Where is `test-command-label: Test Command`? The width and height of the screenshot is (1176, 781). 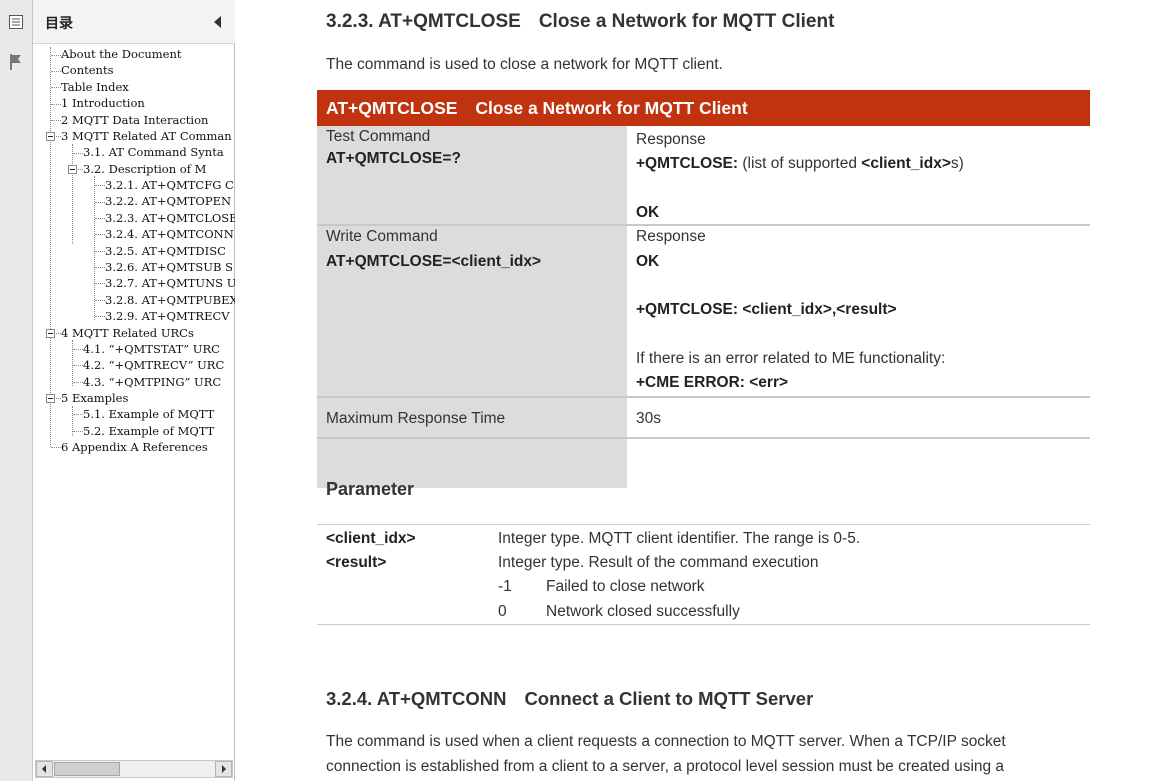 test-command-label: Test Command is located at coordinates (378, 136).